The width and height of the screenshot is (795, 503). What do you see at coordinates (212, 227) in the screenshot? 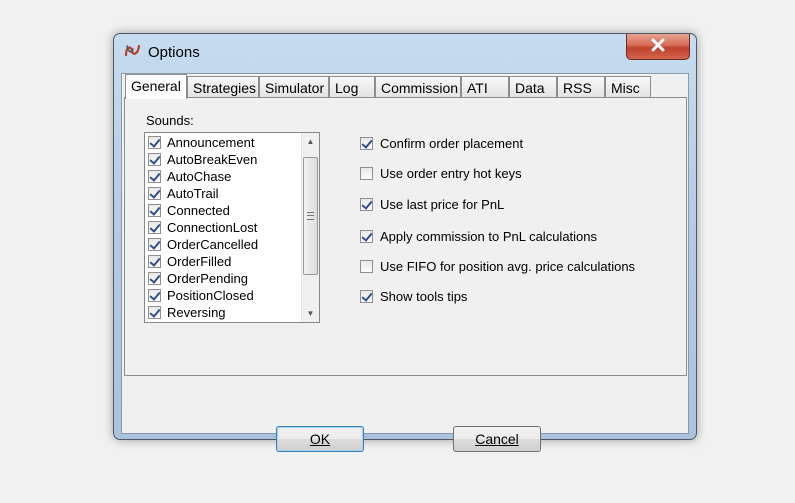
I see `sound-label: ConnectionLost` at bounding box center [212, 227].